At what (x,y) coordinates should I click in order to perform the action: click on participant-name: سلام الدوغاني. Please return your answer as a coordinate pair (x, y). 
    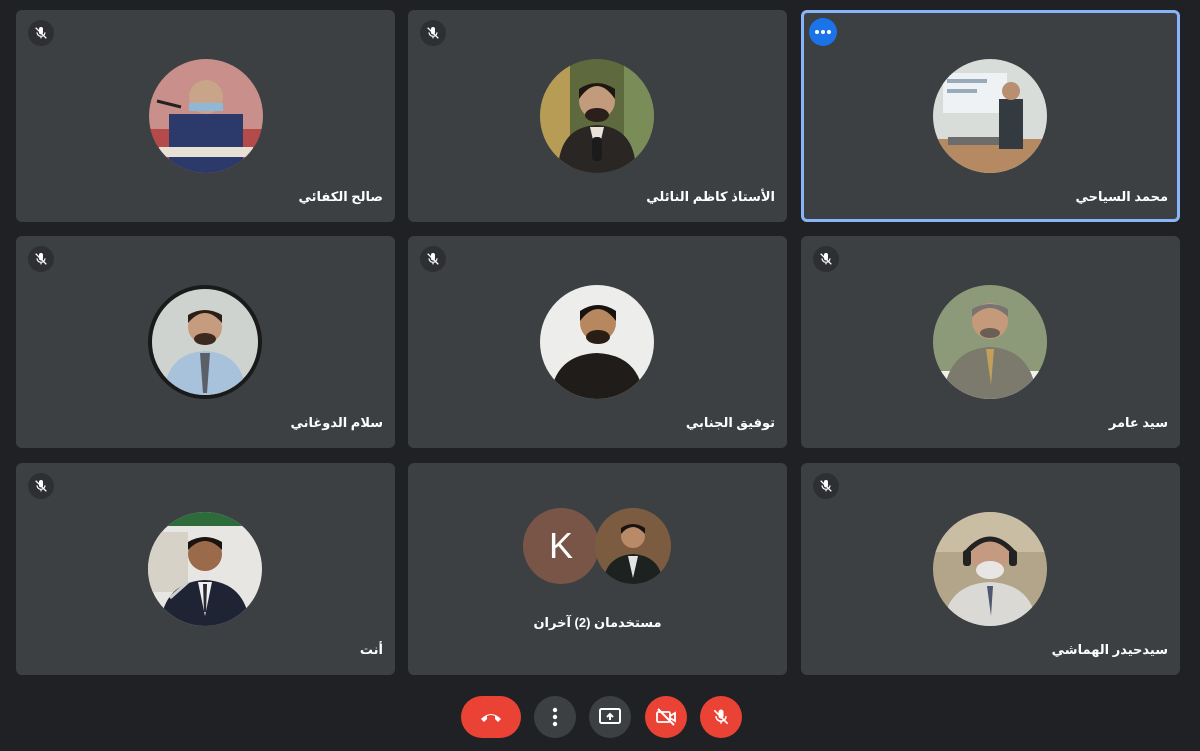
    Looking at the image, I should click on (336, 422).